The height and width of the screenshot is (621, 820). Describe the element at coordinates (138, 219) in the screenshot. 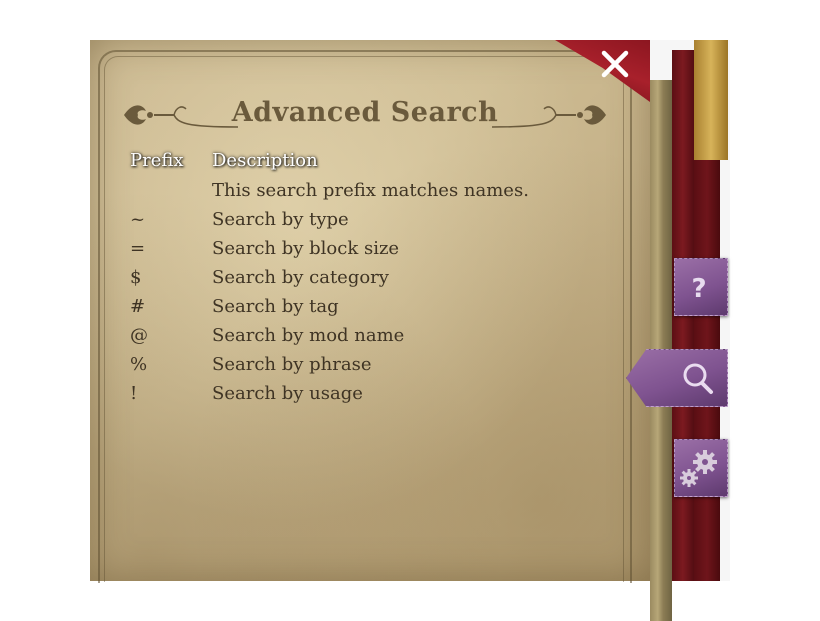

I see `row-prefix: ~` at that location.